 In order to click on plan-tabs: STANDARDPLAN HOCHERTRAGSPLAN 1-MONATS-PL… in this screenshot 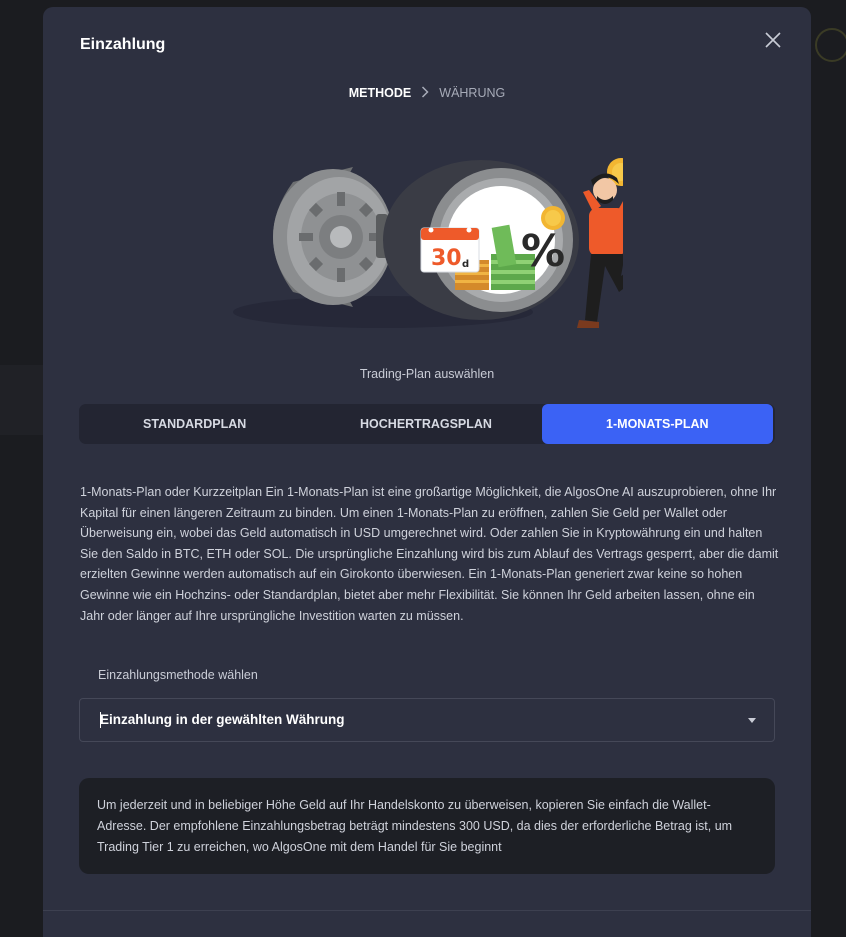, I will do `click(427, 424)`.